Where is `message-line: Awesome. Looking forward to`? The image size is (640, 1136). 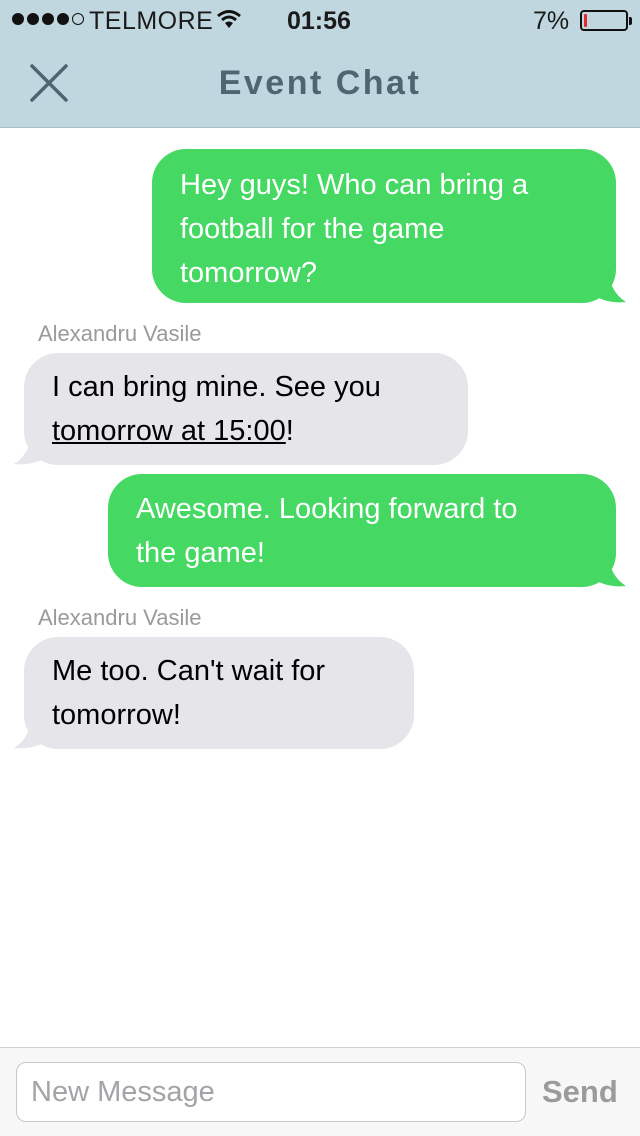 message-line: Awesome. Looking forward to is located at coordinates (327, 509).